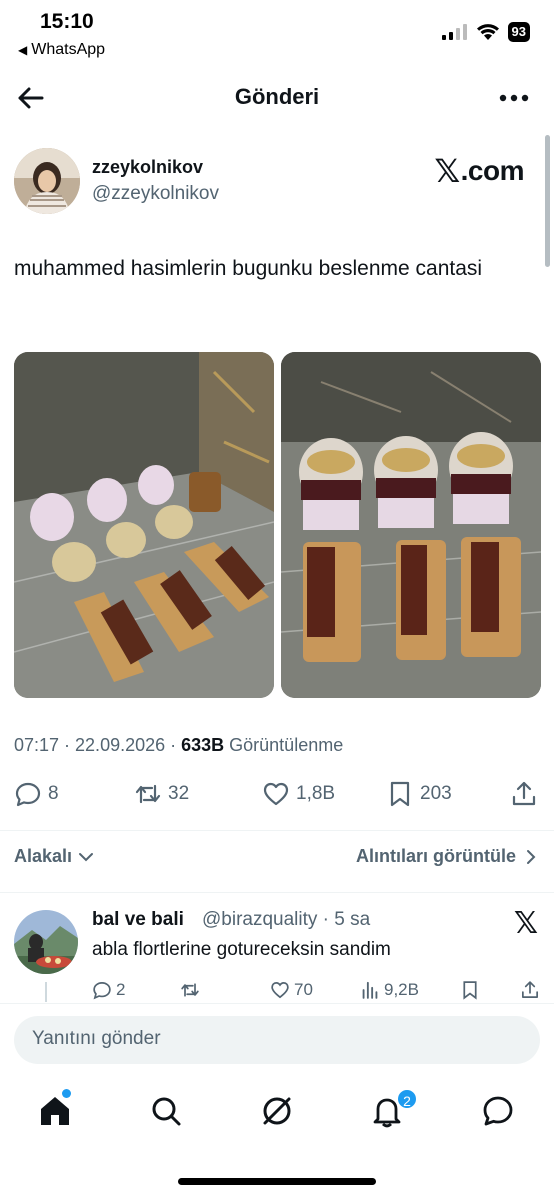  I want to click on author-avatar, so click(47, 181).